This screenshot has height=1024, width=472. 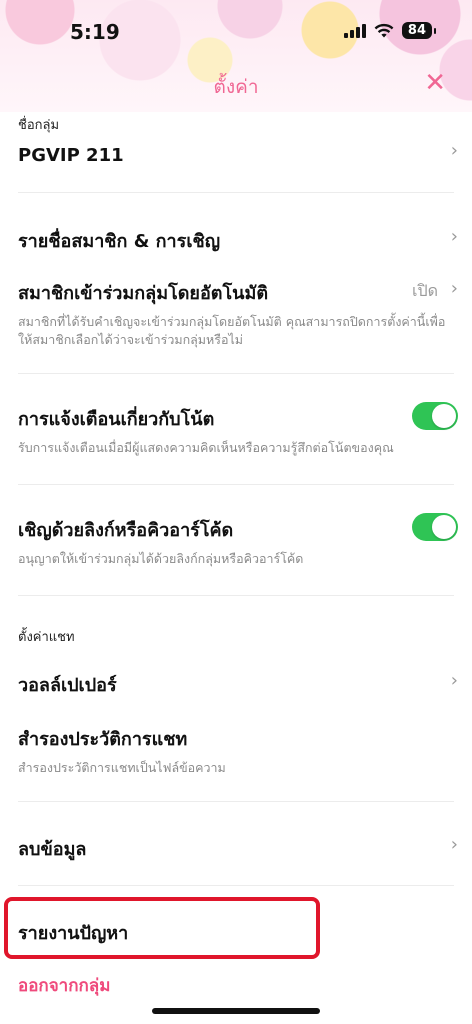 I want to click on backup-description: สำรองประวัติการแชทเป็นไฟล์ข้อความ, so click(x=122, y=767).